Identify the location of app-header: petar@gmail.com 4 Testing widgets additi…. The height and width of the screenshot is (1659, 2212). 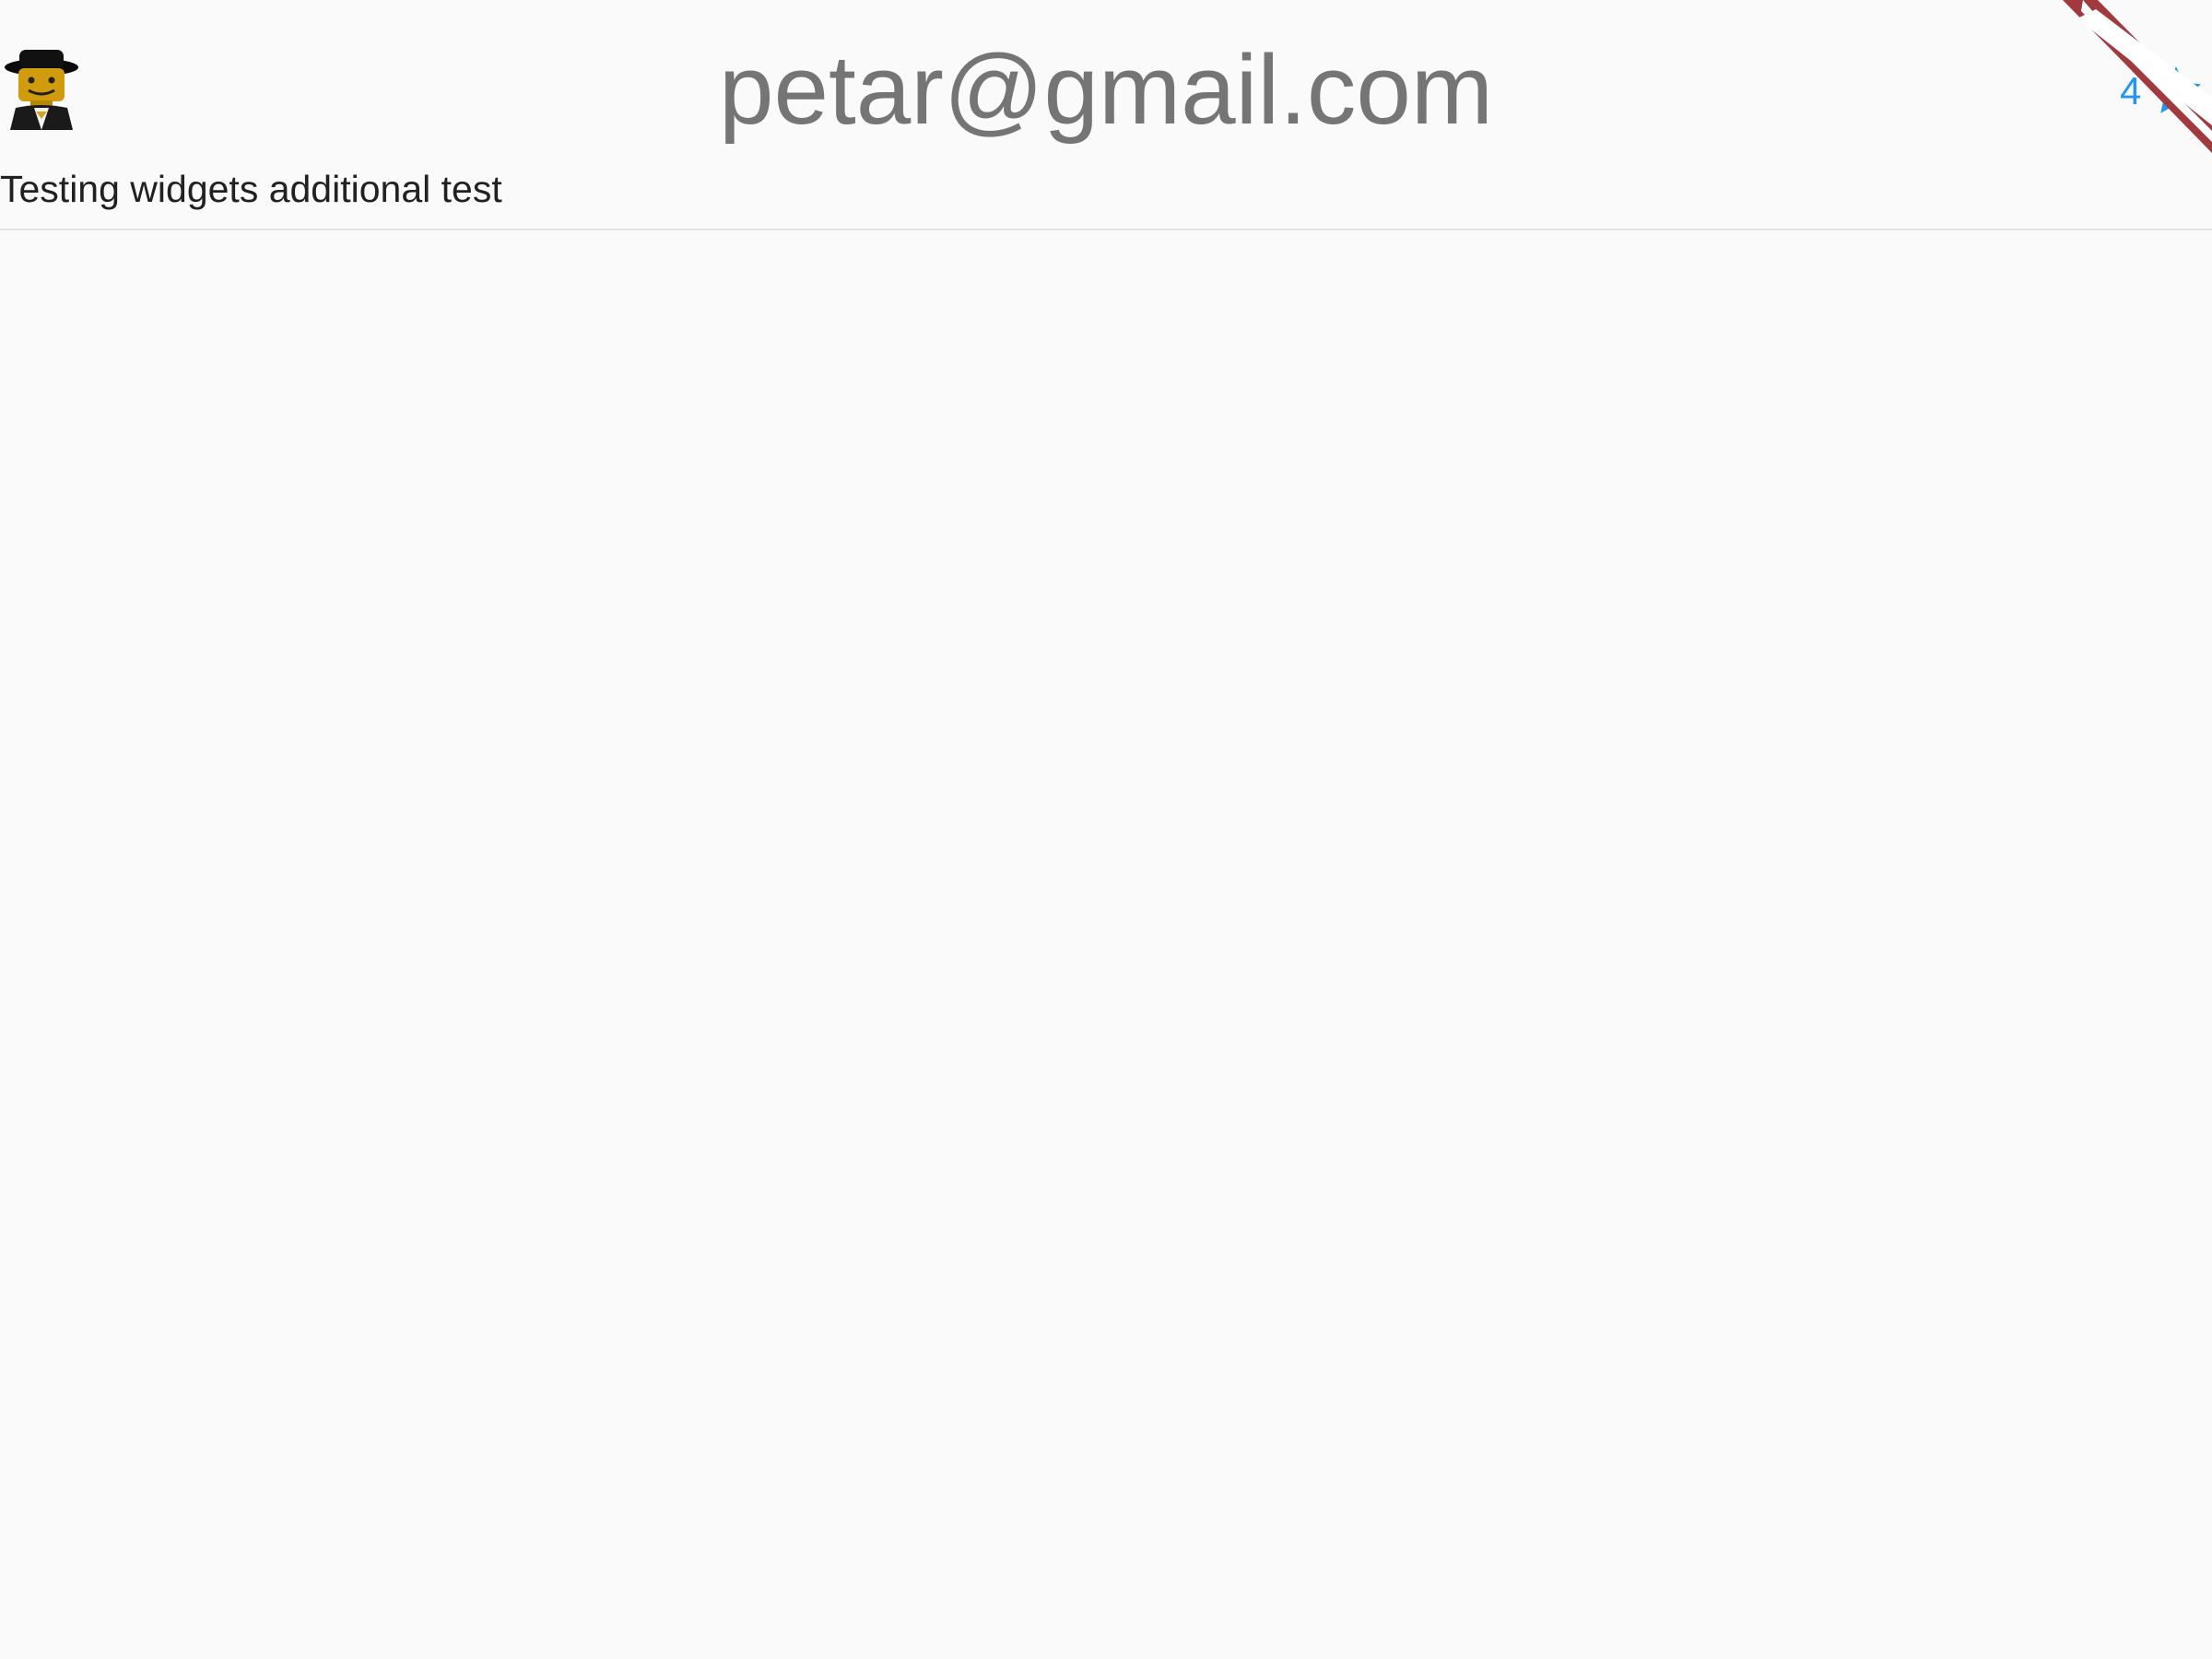
(1106, 115).